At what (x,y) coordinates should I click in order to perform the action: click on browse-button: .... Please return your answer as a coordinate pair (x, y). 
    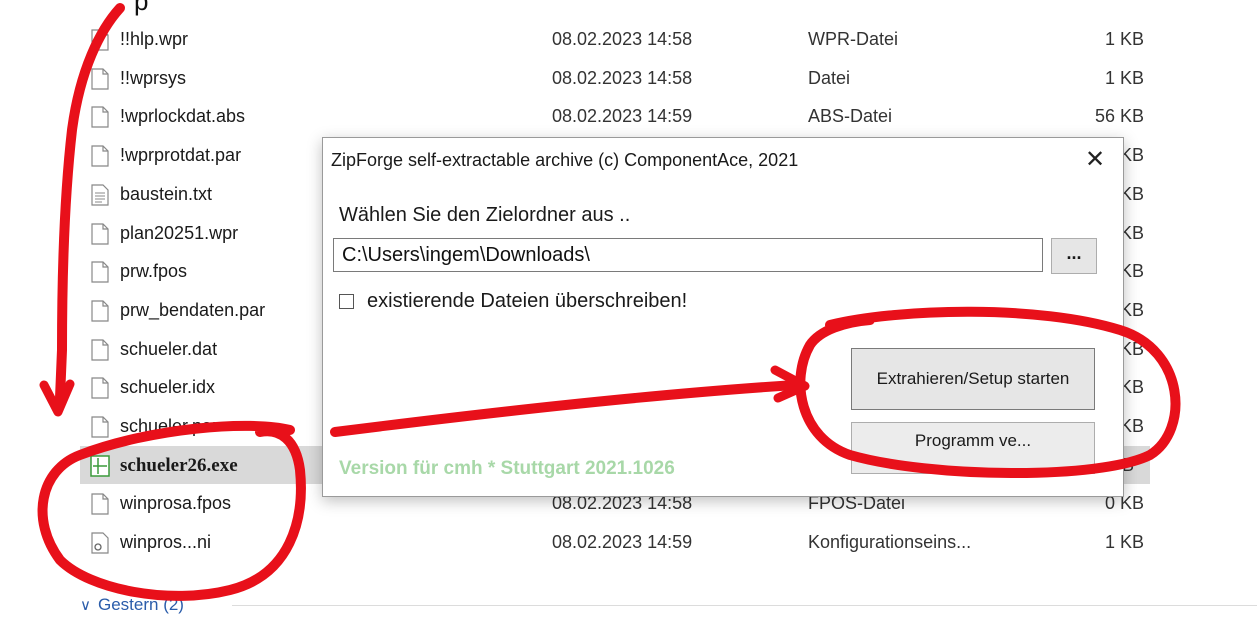
    Looking at the image, I should click on (1074, 256).